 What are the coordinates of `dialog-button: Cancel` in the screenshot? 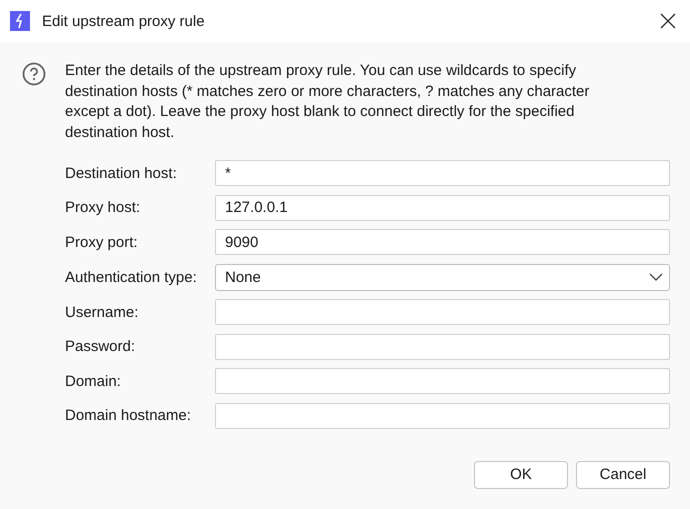 It's located at (623, 474).